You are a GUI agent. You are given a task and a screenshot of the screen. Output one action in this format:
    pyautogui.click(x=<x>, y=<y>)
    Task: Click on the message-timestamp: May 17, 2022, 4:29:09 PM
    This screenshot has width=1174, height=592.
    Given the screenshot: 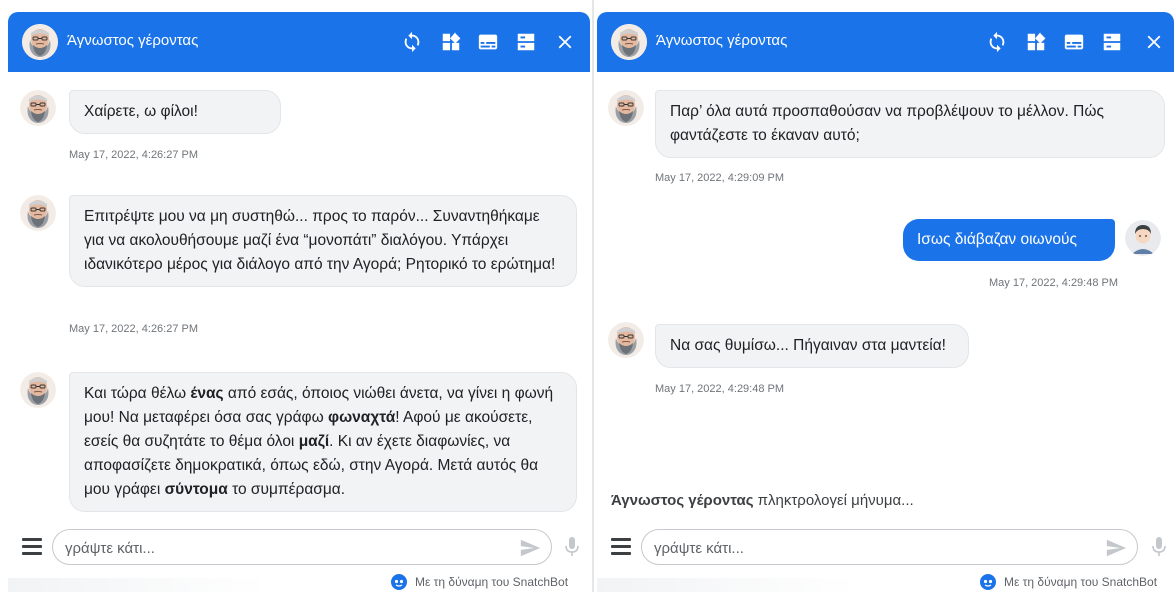 What is the action you would take?
    pyautogui.click(x=720, y=178)
    